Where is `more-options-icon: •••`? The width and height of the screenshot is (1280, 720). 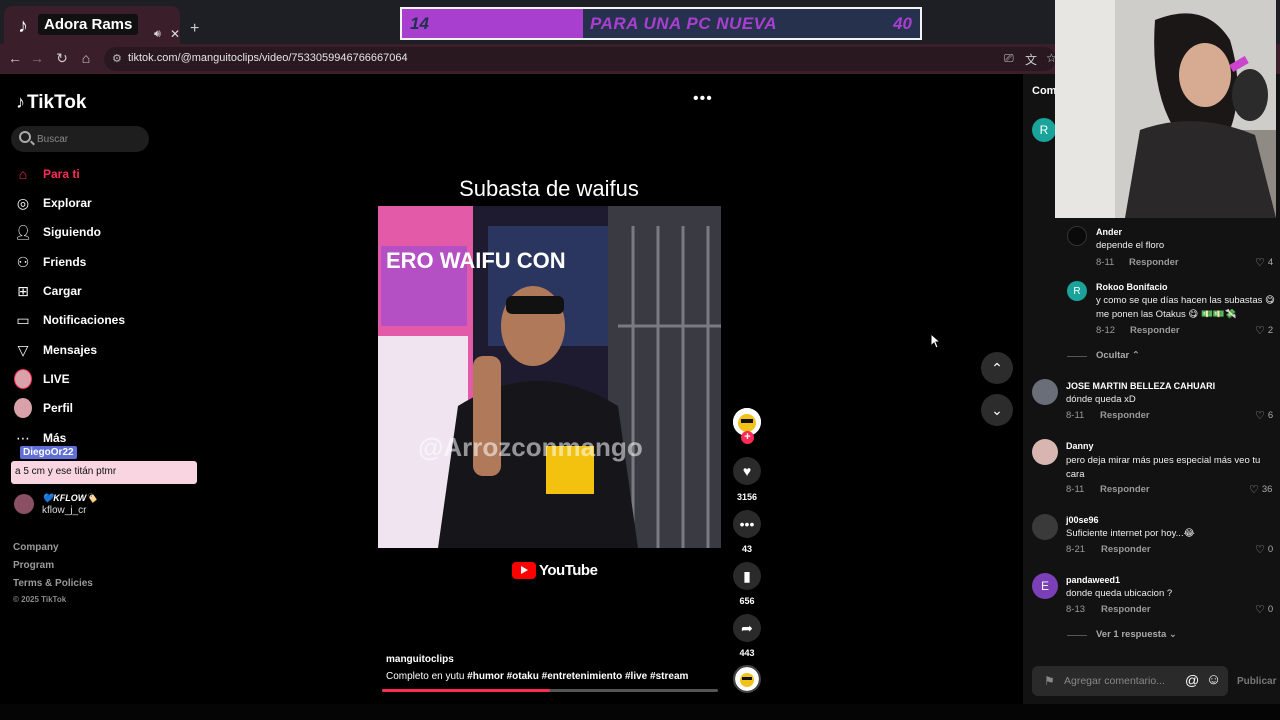 more-options-icon: ••• is located at coordinates (703, 99).